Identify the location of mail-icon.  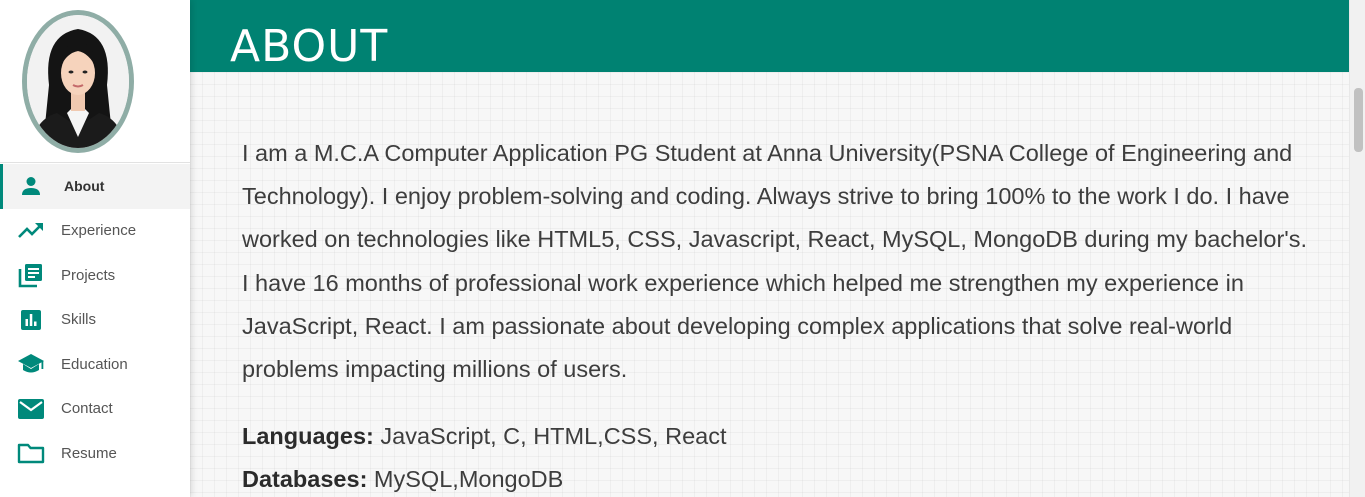
(31, 409).